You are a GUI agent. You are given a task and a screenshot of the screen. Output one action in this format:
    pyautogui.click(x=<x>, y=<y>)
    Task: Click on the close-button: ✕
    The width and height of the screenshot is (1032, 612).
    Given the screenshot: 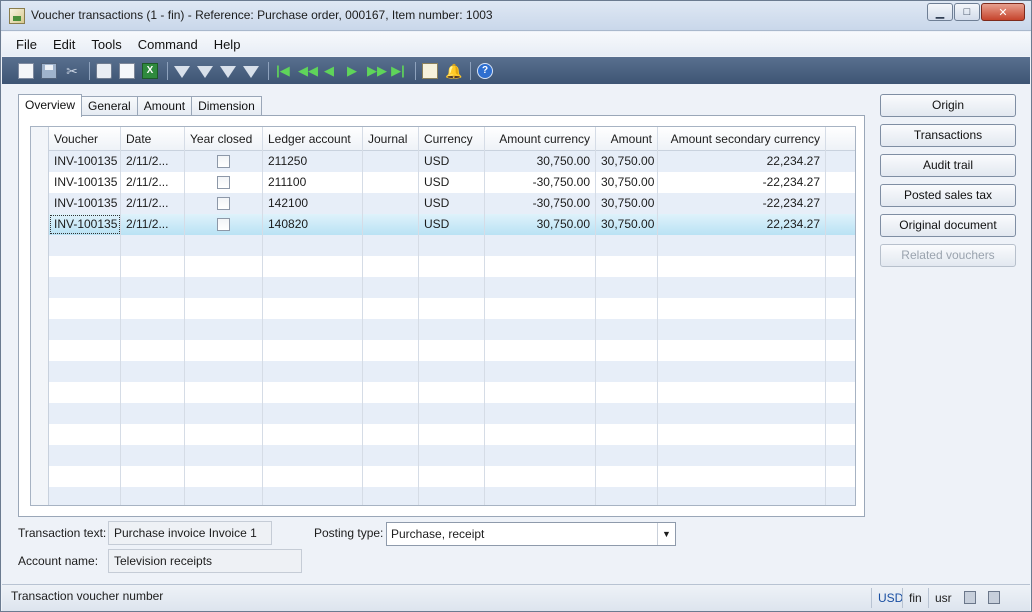 What is the action you would take?
    pyautogui.click(x=1003, y=12)
    